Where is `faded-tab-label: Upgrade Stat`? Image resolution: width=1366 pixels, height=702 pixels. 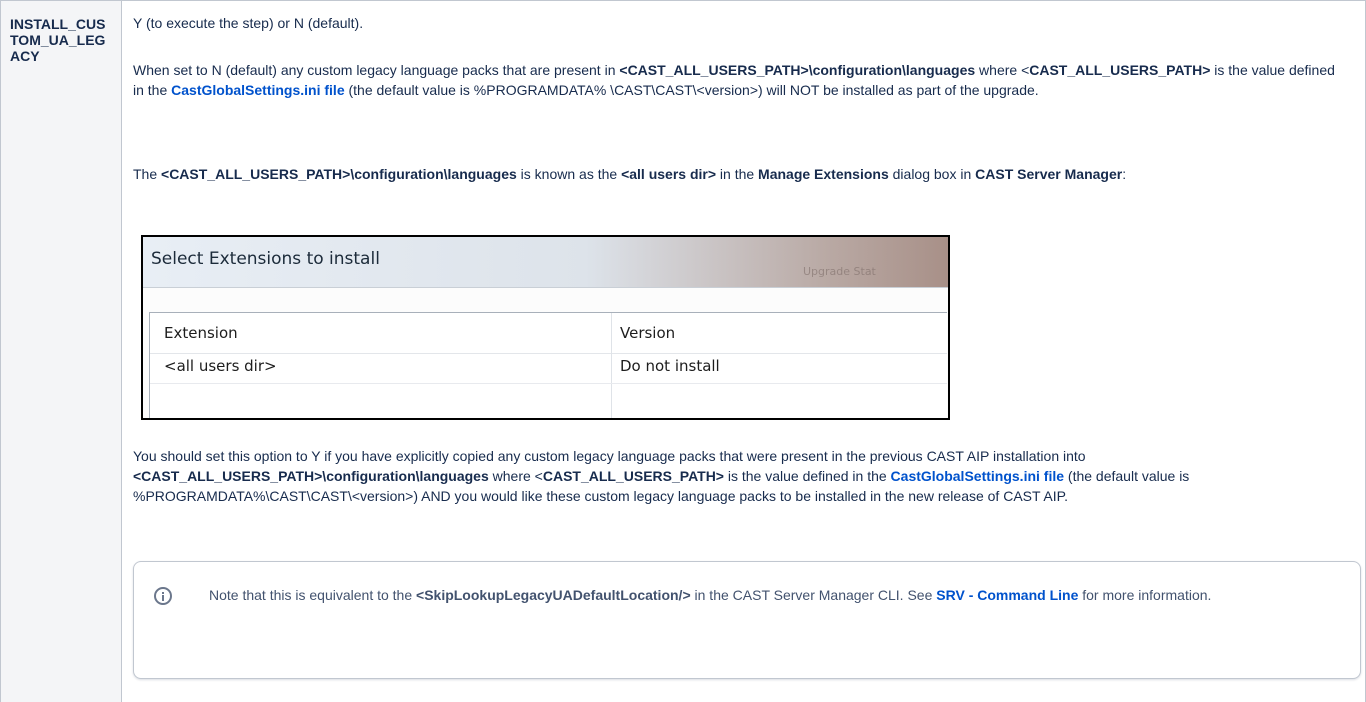
faded-tab-label: Upgrade Stat is located at coordinates (839, 271).